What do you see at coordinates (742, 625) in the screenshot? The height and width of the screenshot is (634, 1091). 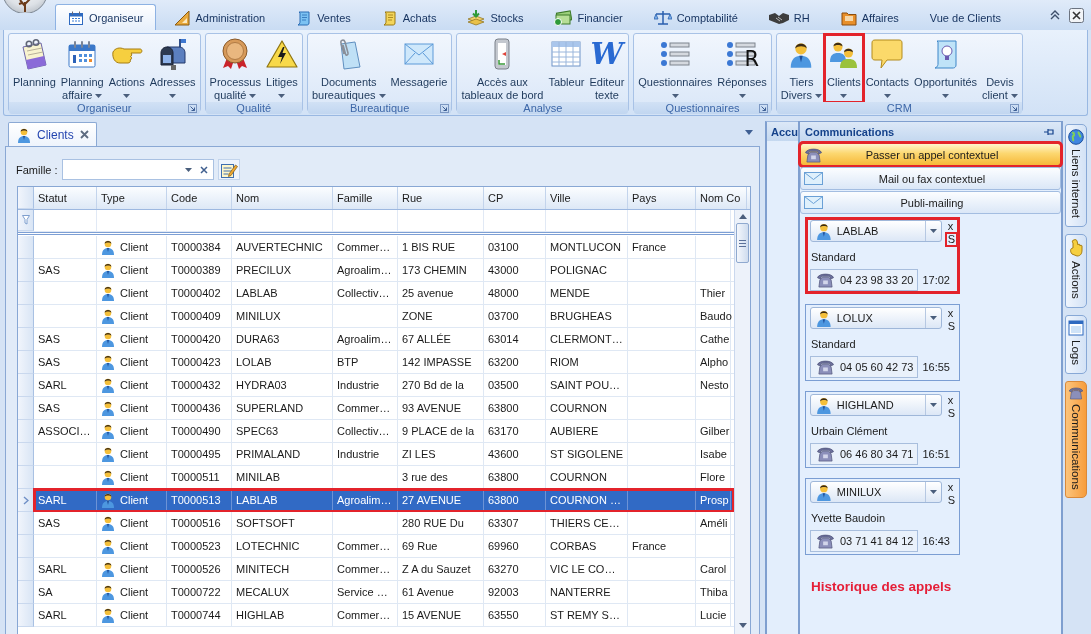 I see `scroll-down-icon` at bounding box center [742, 625].